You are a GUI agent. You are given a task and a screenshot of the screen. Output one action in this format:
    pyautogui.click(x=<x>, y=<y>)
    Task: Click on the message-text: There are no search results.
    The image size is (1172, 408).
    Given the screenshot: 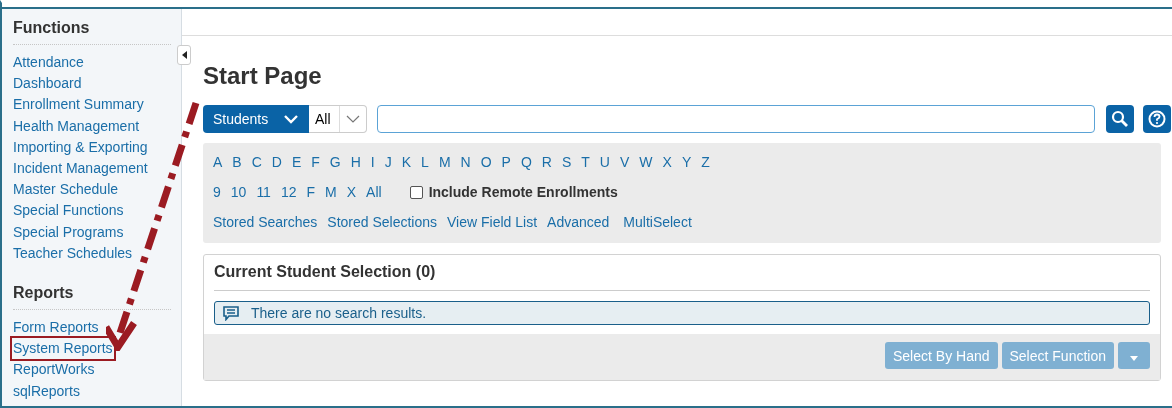 What is the action you would take?
    pyautogui.click(x=339, y=313)
    